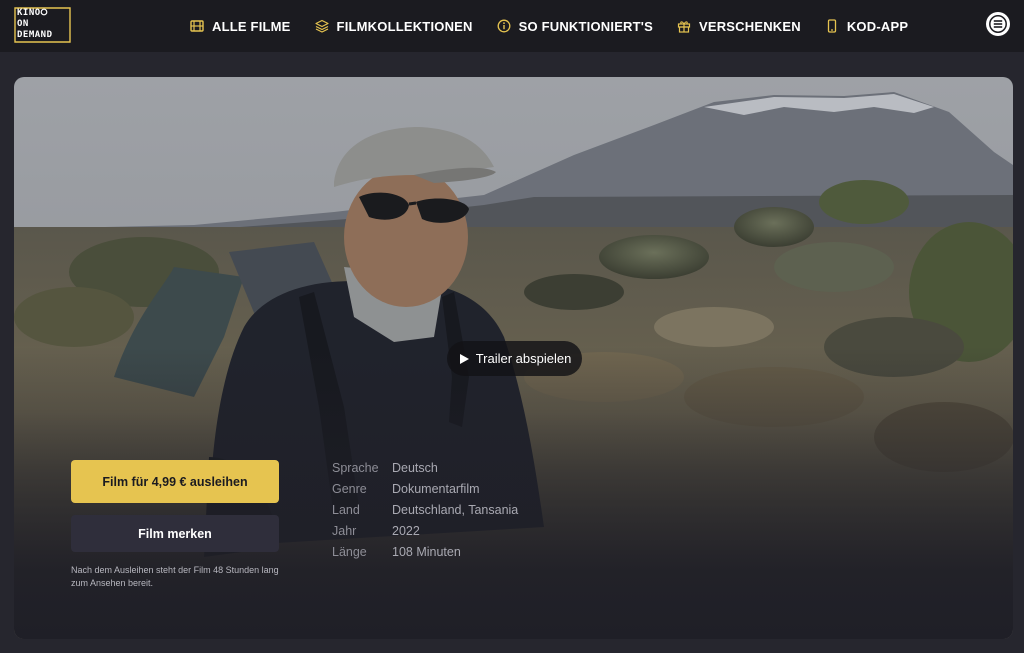  I want to click on meta-key: Land, so click(346, 510).